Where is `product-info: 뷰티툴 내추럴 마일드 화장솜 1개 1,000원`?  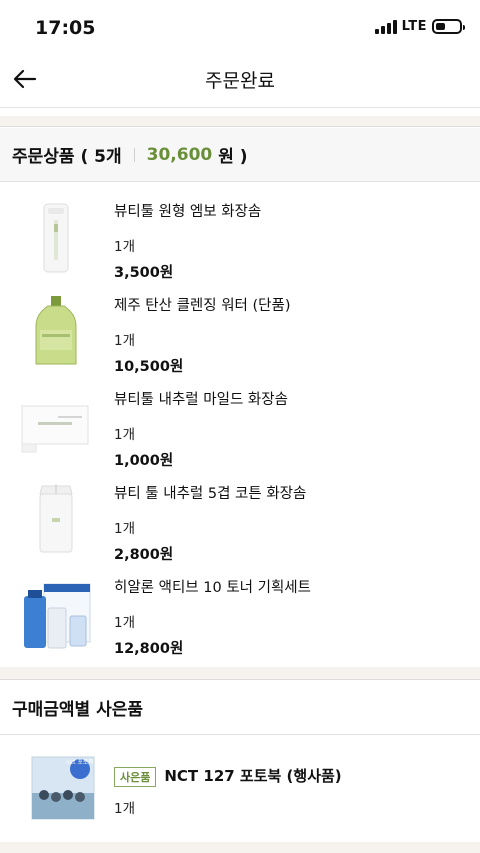 product-info: 뷰티툴 내추럴 마일드 화장솜 1개 1,000원 is located at coordinates (201, 429).